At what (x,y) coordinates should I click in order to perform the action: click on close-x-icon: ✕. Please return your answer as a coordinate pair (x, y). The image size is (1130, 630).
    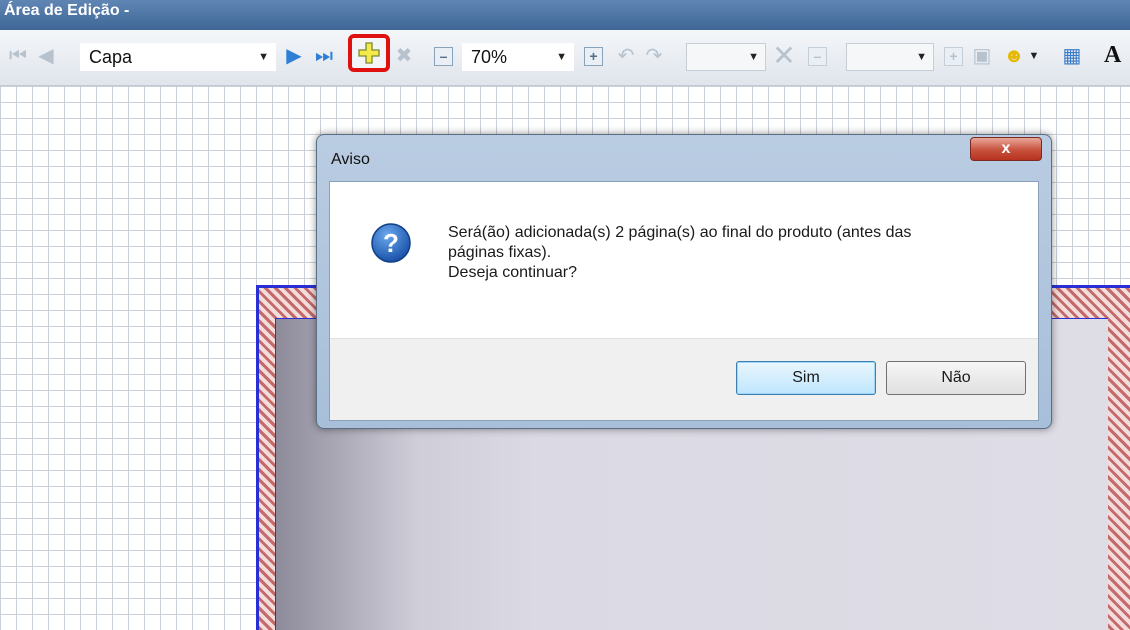
    Looking at the image, I should click on (784, 56).